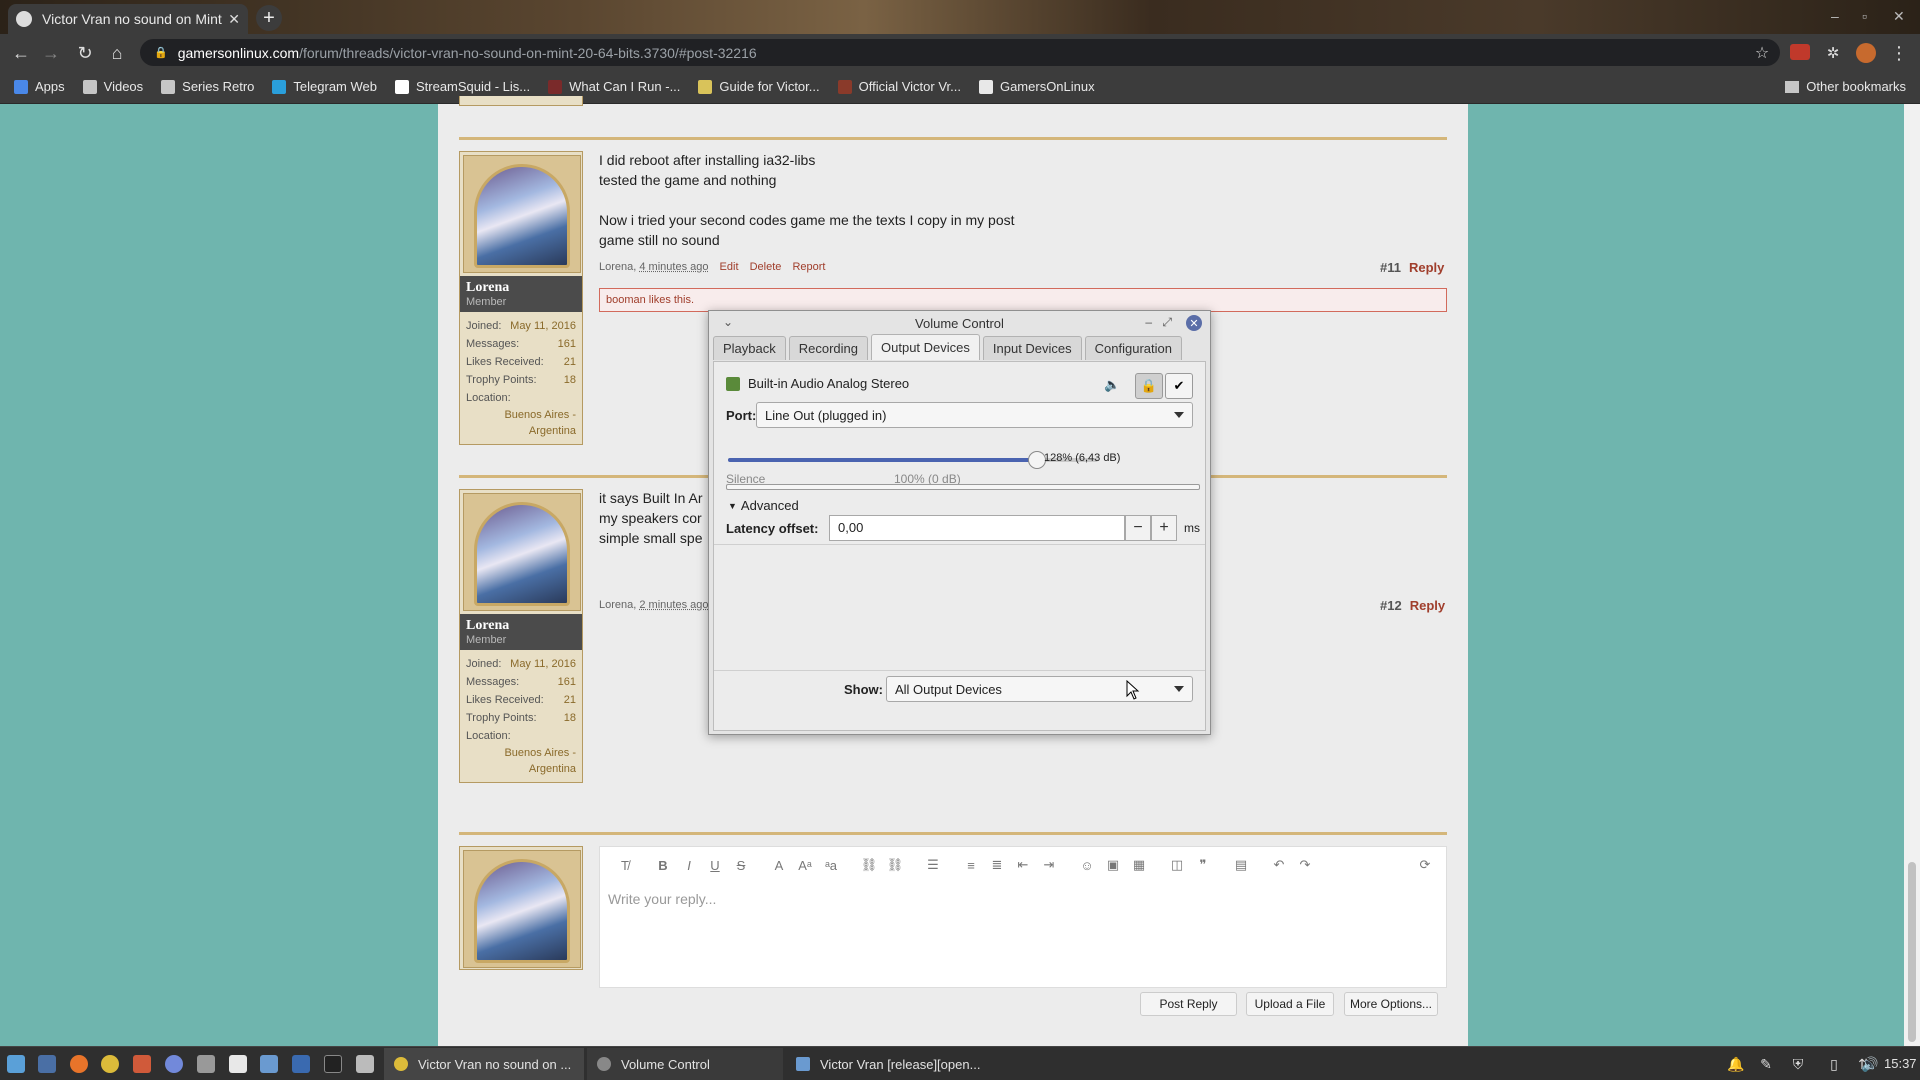 The image size is (1920, 1080). Describe the element at coordinates (925, 347) in the screenshot. I see `tab-output-devices: Output Devices` at that location.